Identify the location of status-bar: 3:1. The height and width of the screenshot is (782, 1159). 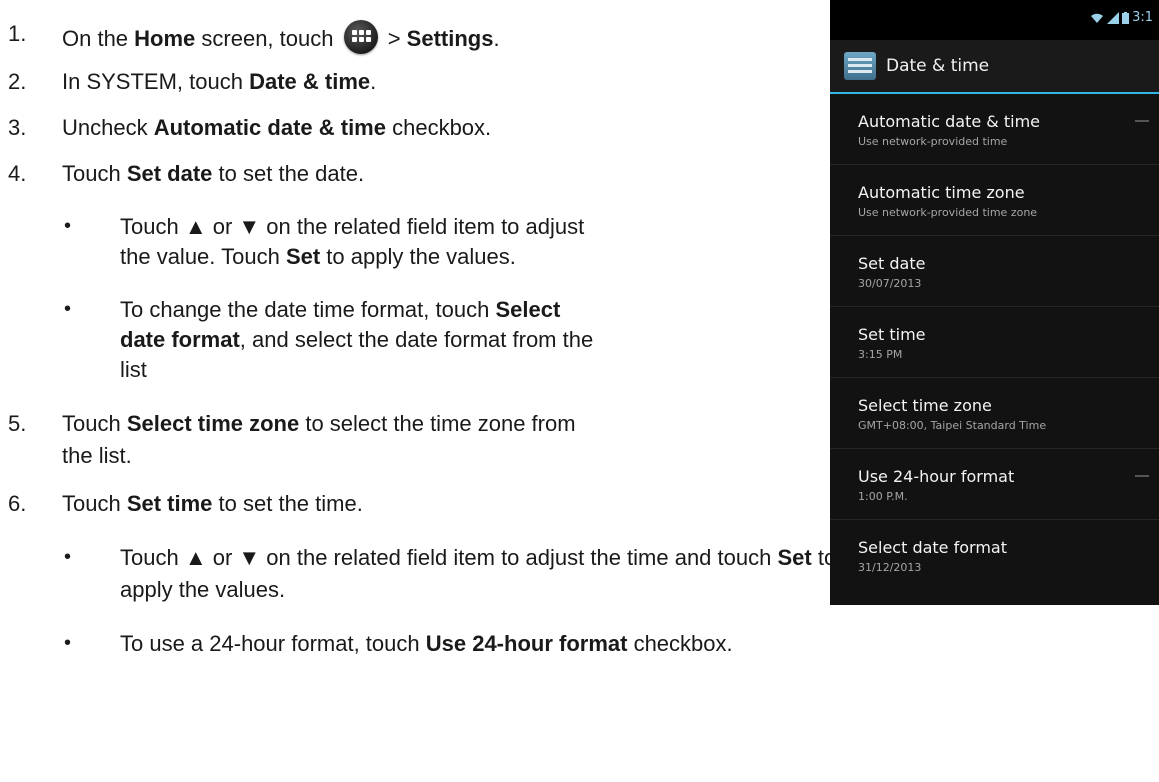
(994, 20).